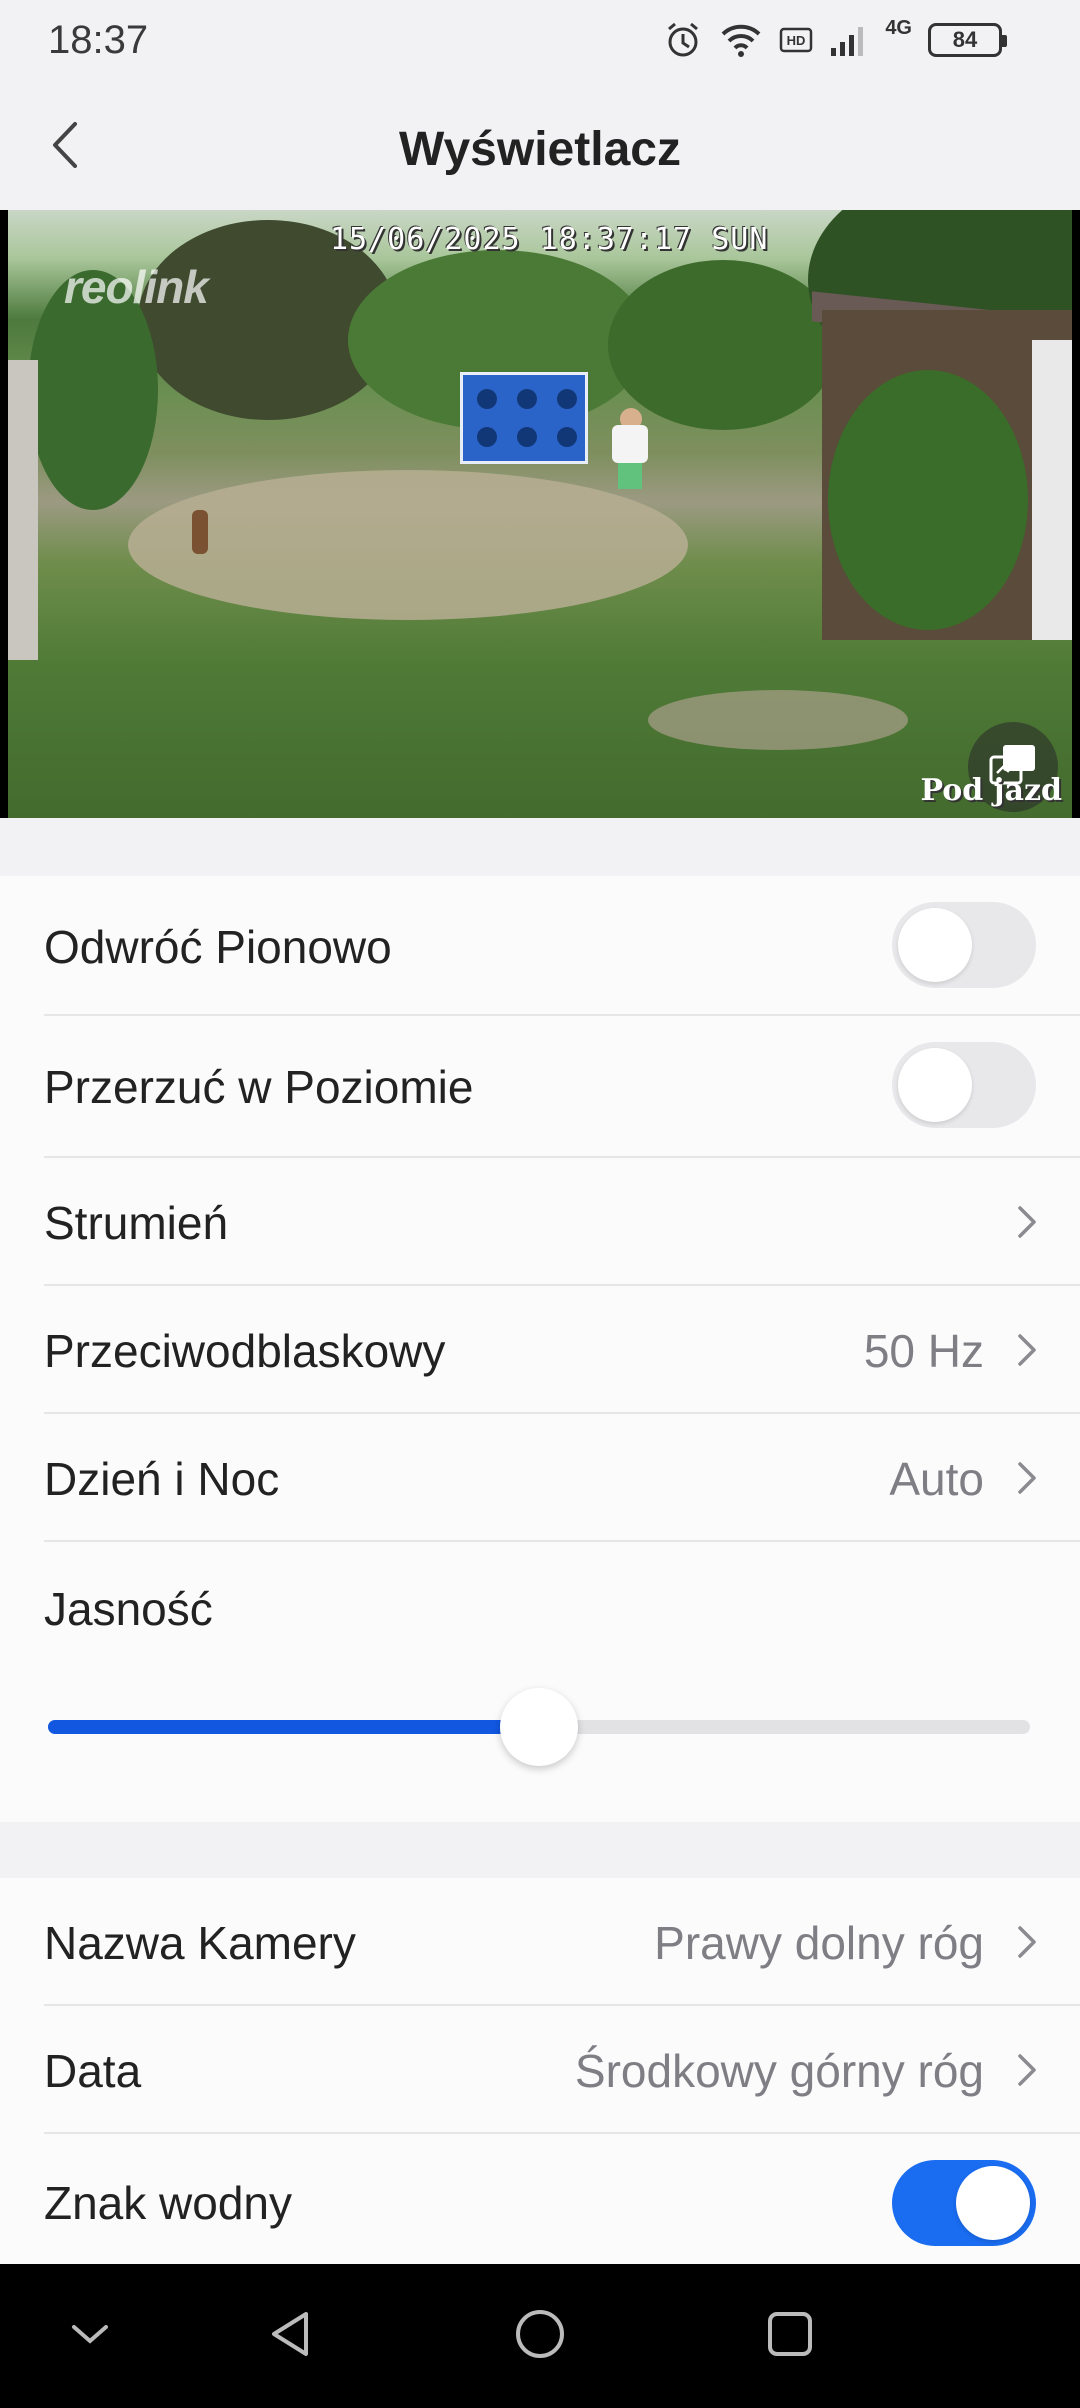 This screenshot has width=1080, height=2408. Describe the element at coordinates (136, 1223) in the screenshot. I see `stream-label: Strumień` at that location.